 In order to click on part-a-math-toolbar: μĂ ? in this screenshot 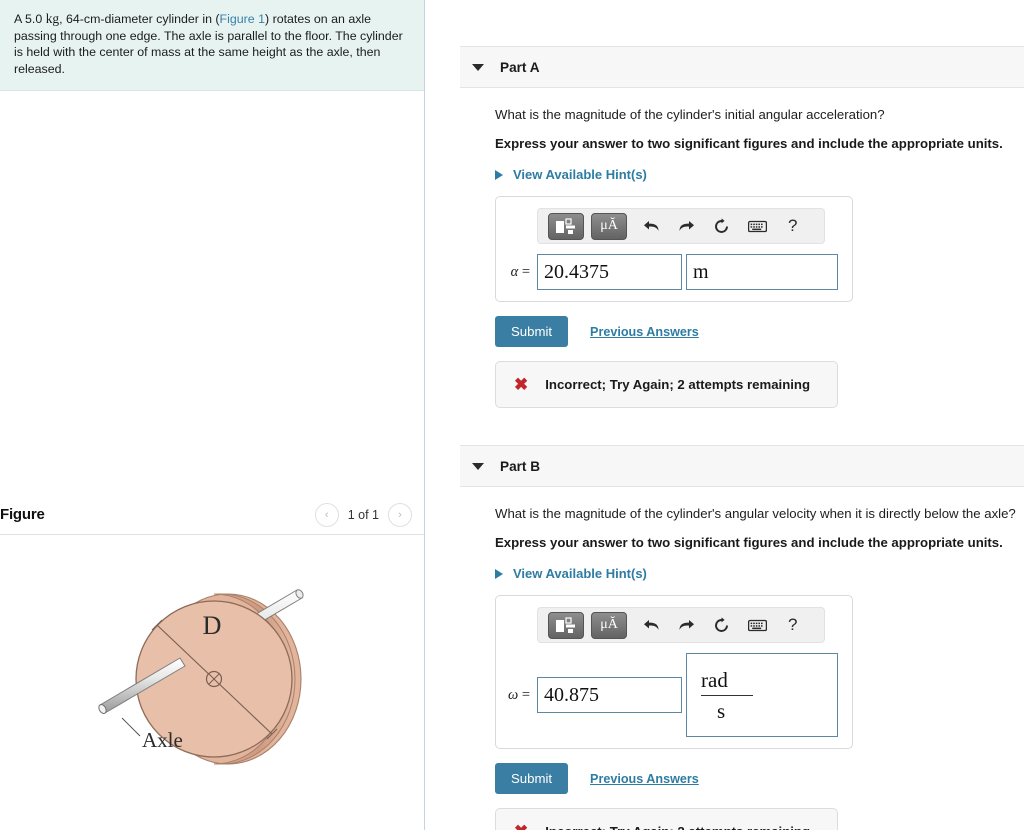, I will do `click(681, 226)`.